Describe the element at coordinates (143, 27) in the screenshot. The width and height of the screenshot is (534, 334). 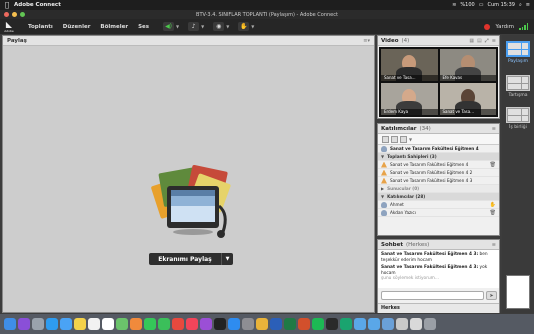
I see `menu-audio: Ses` at that location.